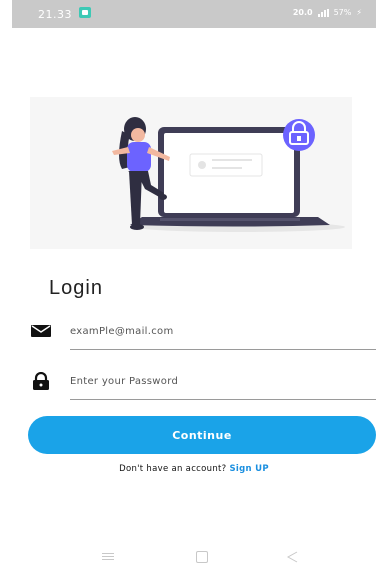 This screenshot has height=565, width=382. What do you see at coordinates (222, 331) in the screenshot?
I see `email-input` at bounding box center [222, 331].